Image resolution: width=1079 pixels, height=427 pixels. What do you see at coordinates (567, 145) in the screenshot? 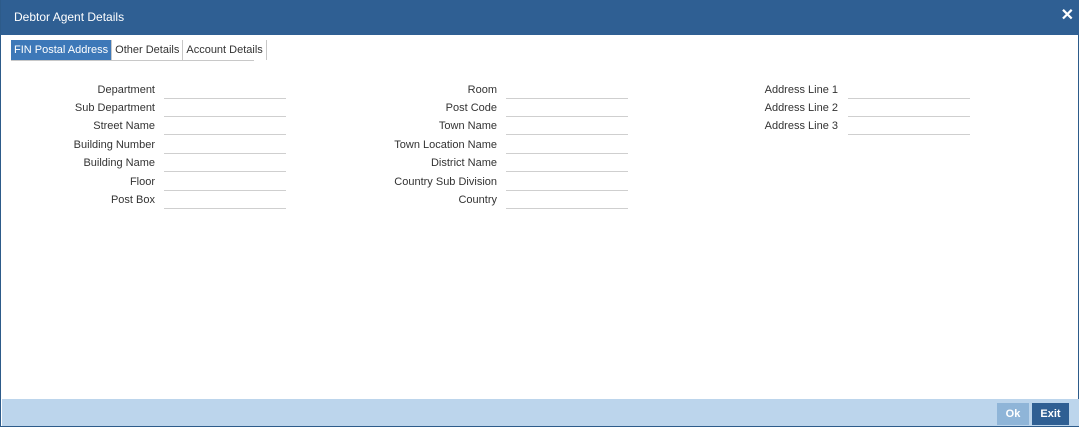
I see `town-location-name-input` at bounding box center [567, 145].